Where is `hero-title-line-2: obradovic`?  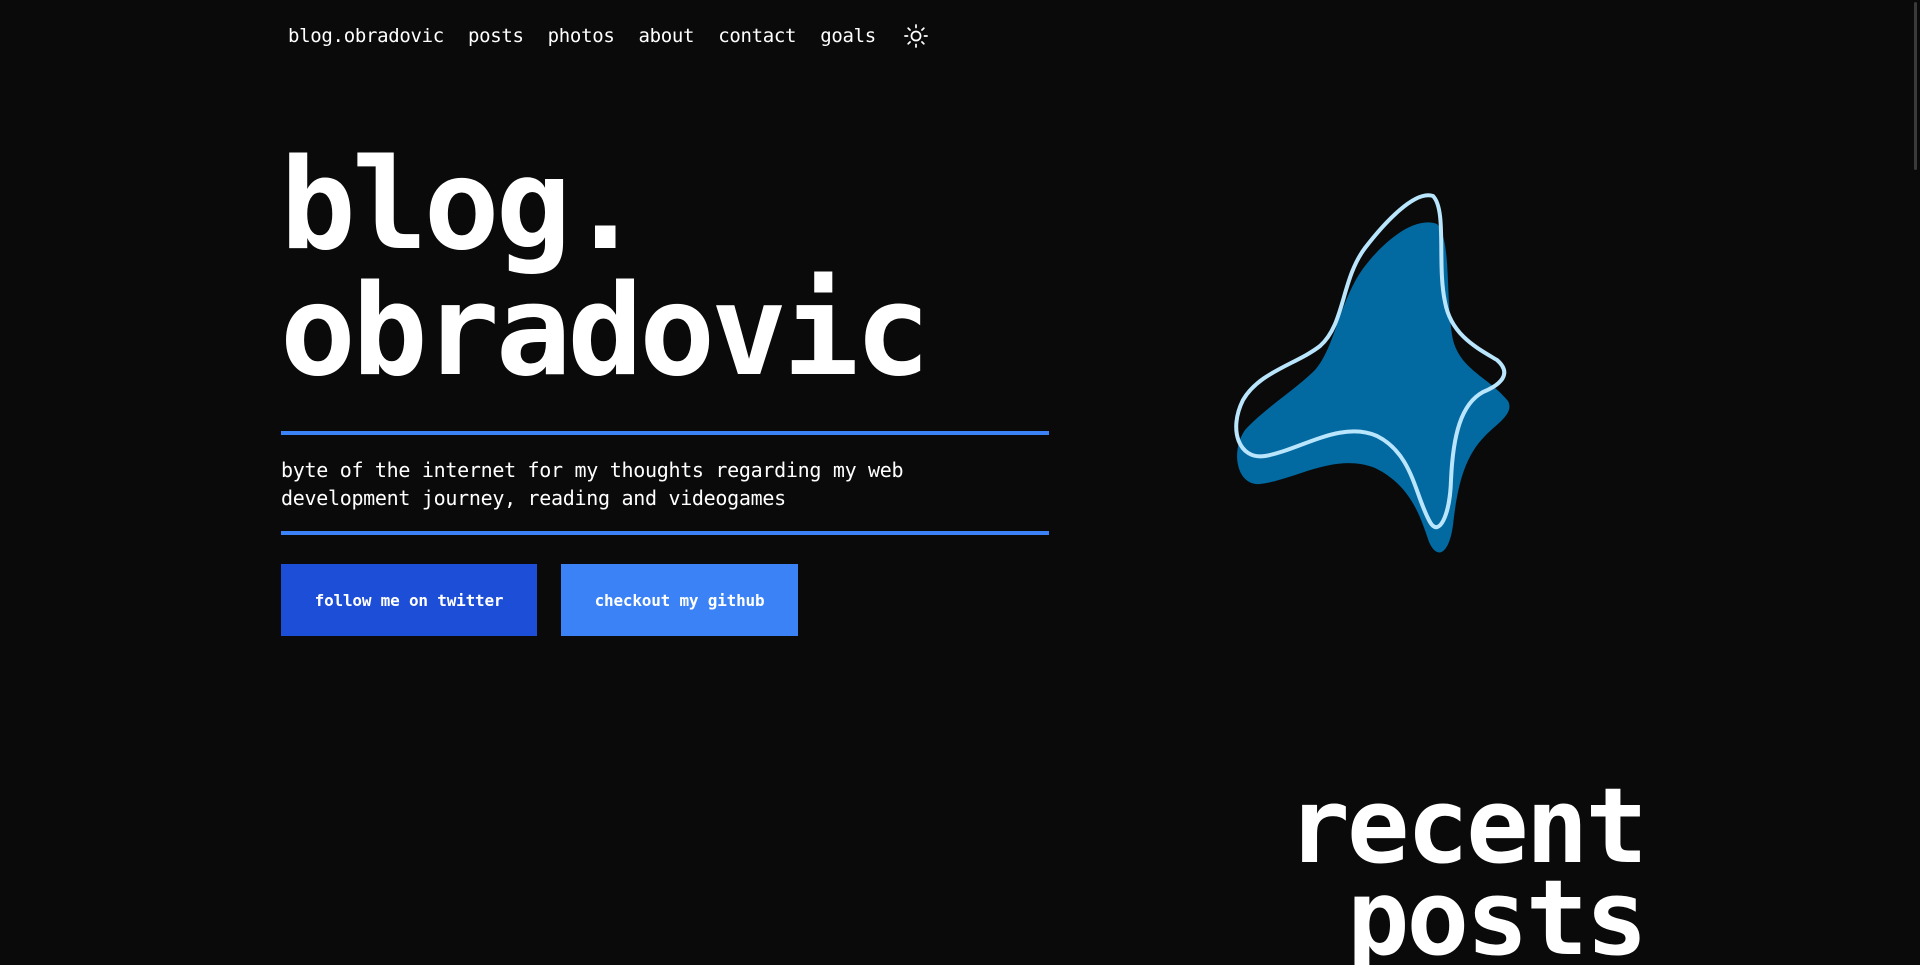 hero-title-line-2: obradovic is located at coordinates (605, 330).